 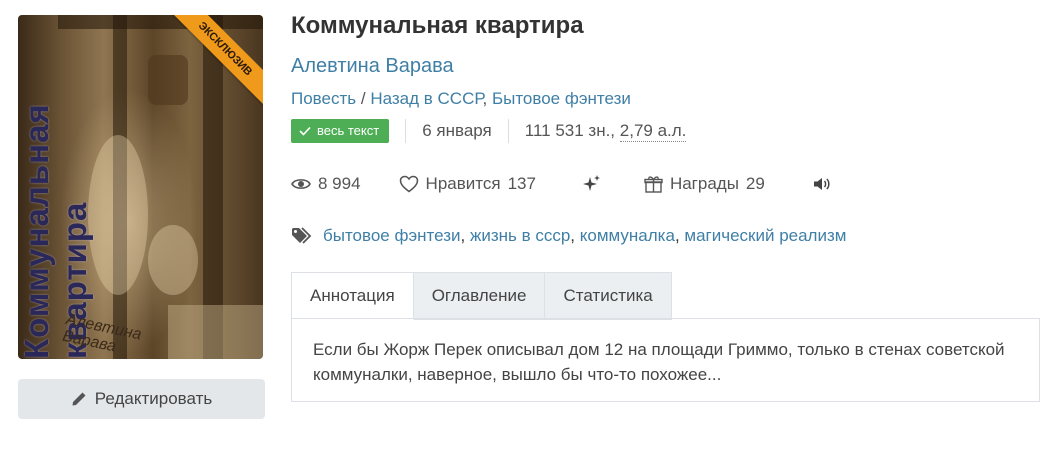 I want to click on tags-icon, so click(x=302, y=235).